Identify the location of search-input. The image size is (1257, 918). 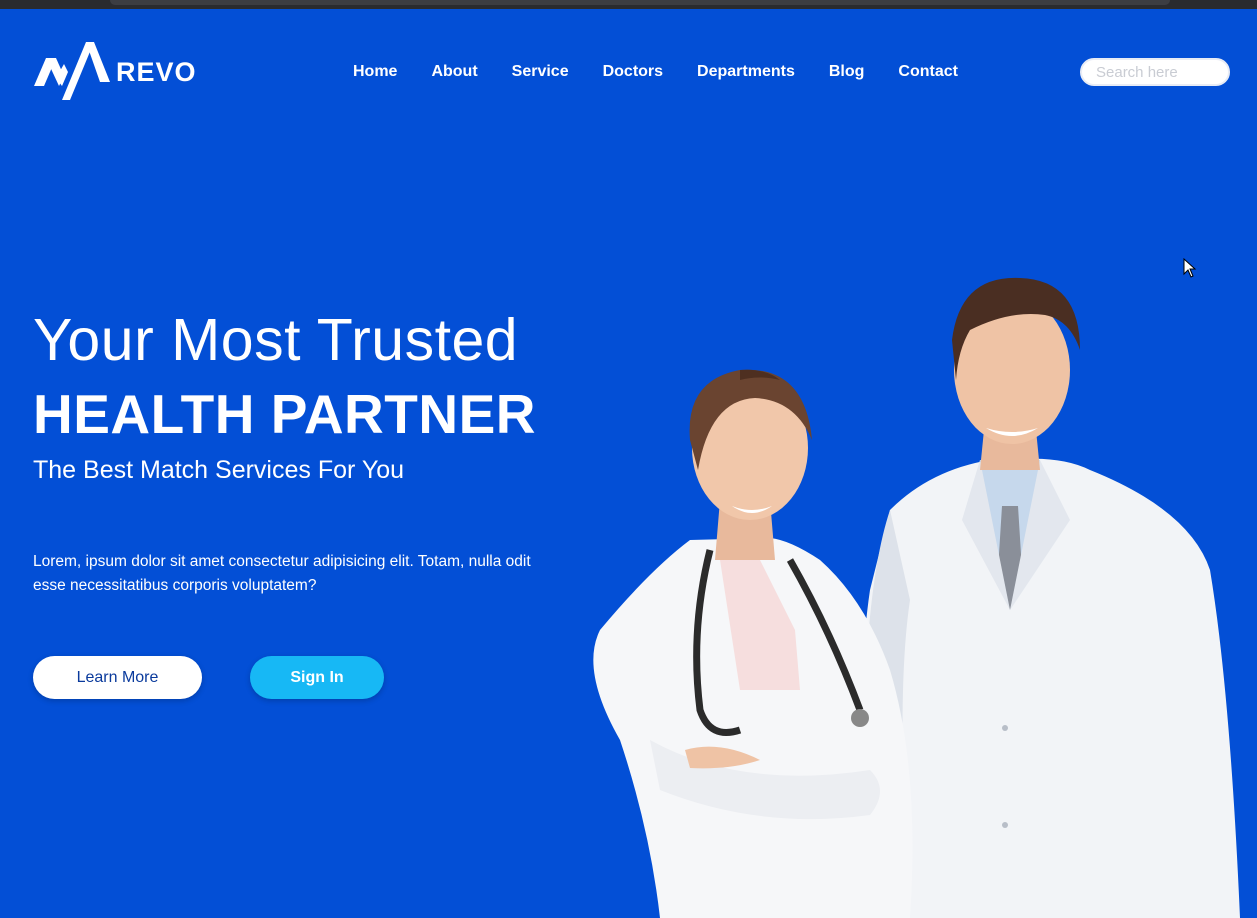
(1155, 72).